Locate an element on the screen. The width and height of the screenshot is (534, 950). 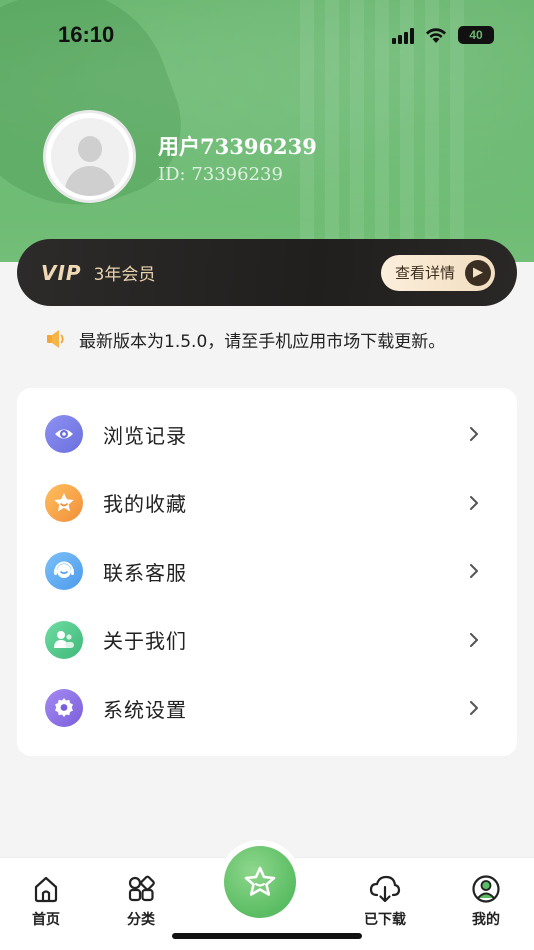
user-name: 用户73396239 is located at coordinates (237, 146).